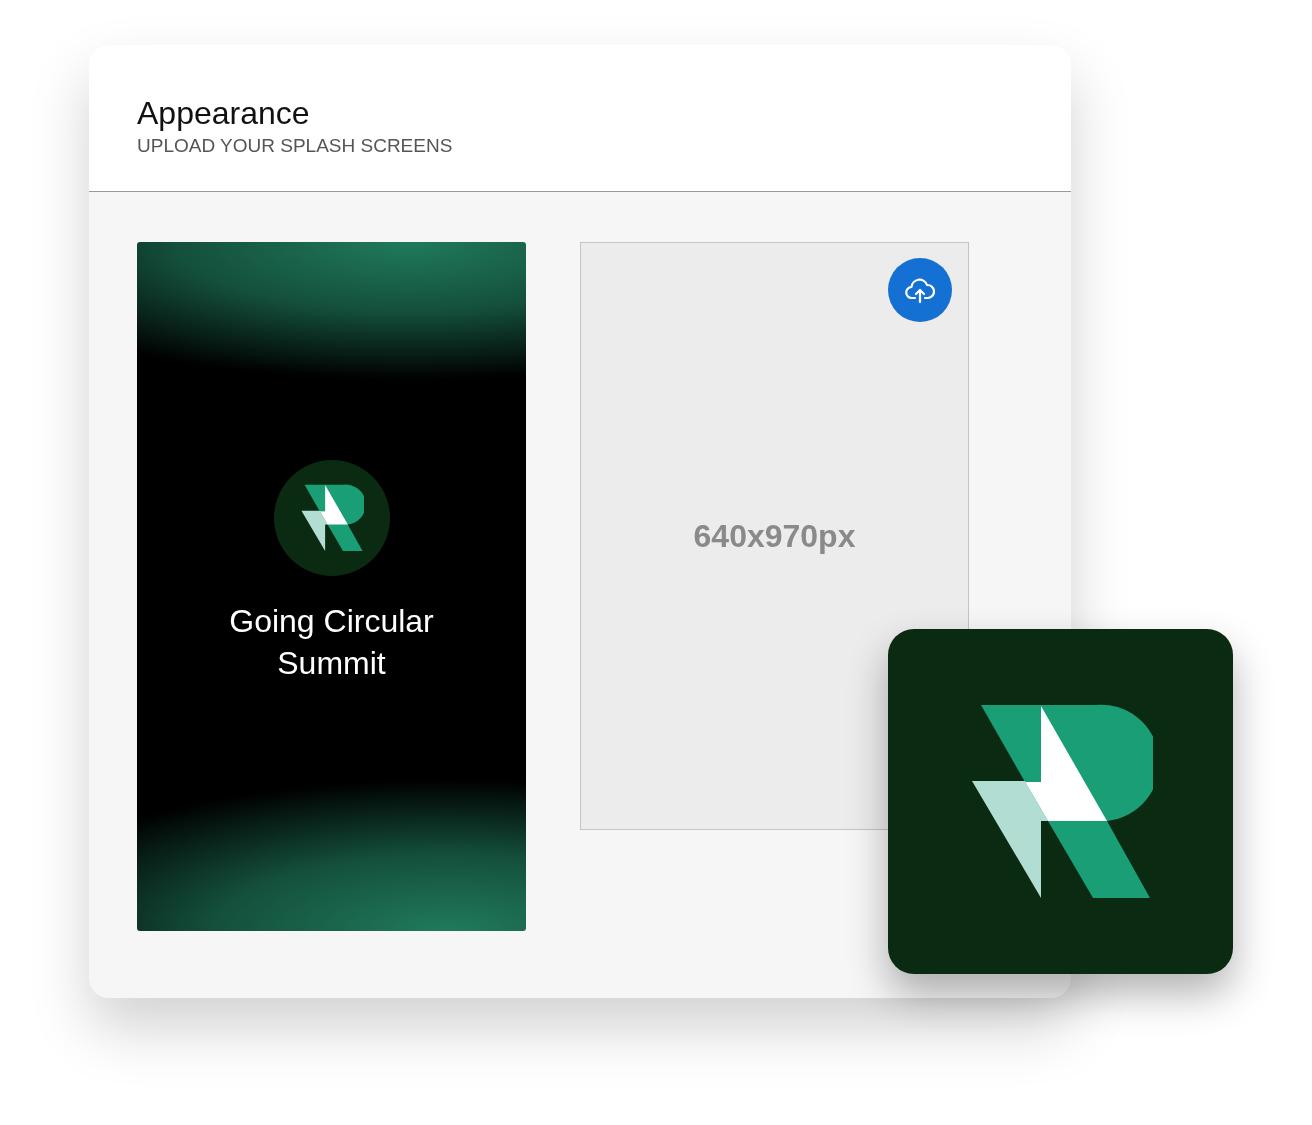  Describe the element at coordinates (223, 113) in the screenshot. I see `page-title: Appearance` at that location.